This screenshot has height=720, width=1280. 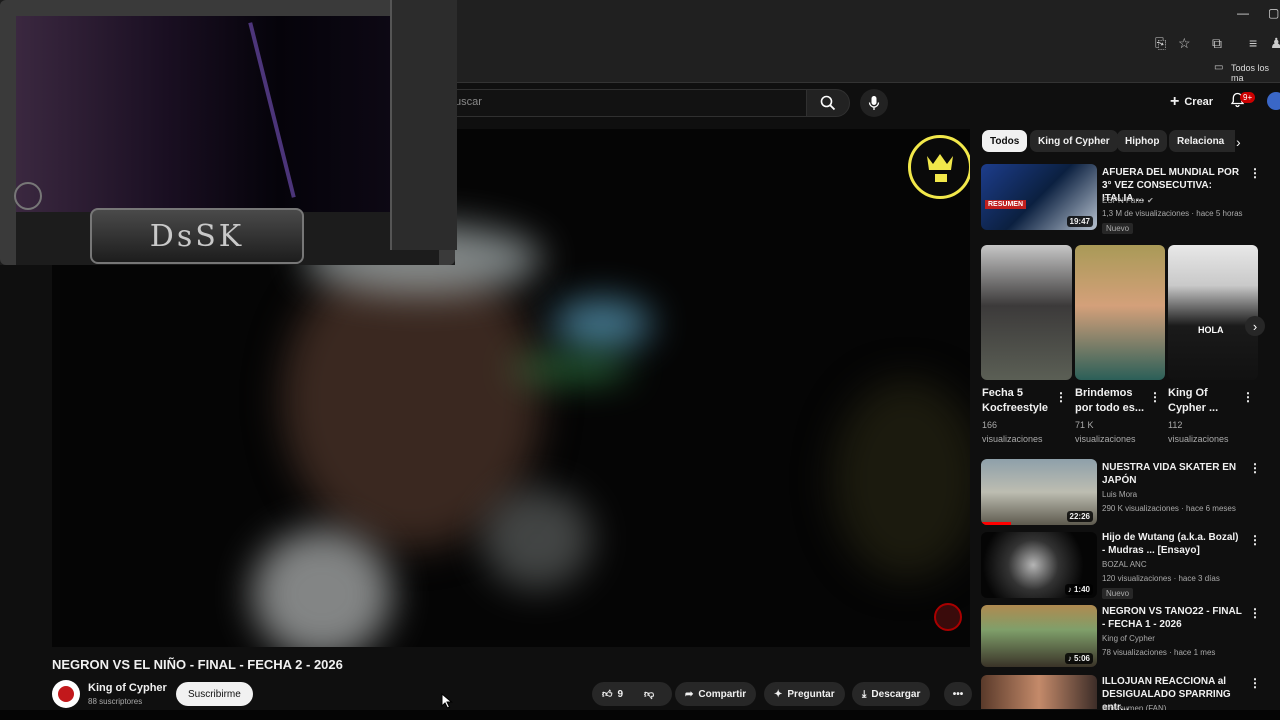 I want to click on search-icon, so click(x=828, y=103).